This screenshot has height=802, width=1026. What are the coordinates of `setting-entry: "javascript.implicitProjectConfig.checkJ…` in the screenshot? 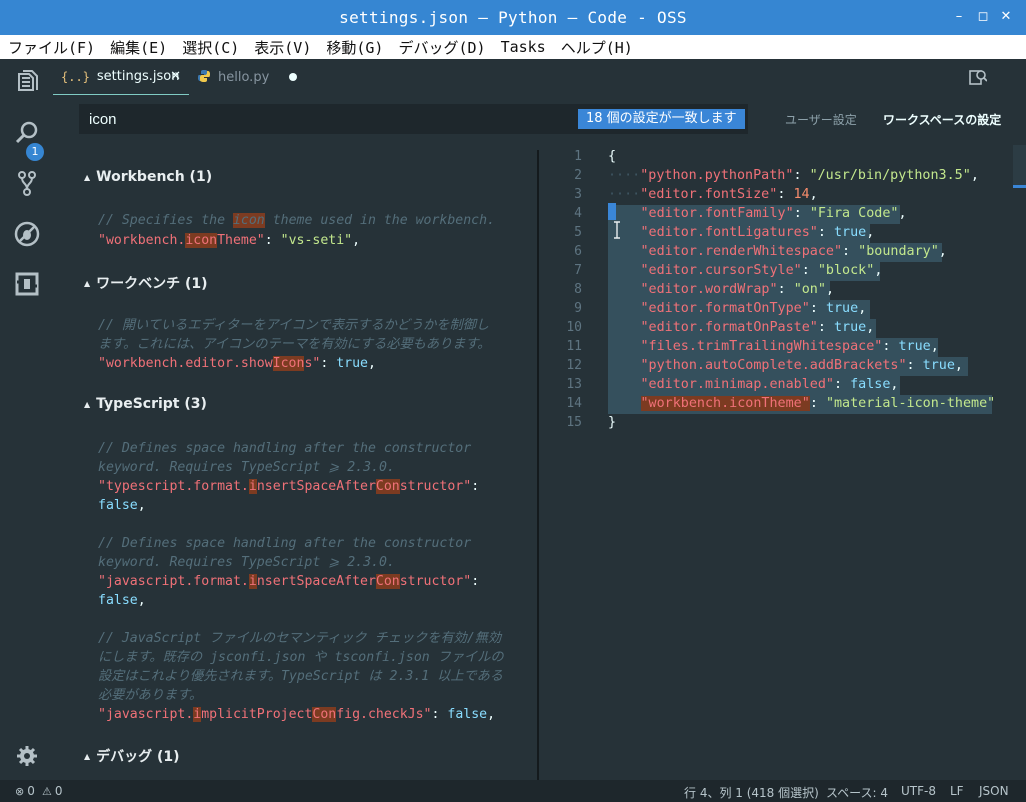 It's located at (296, 714).